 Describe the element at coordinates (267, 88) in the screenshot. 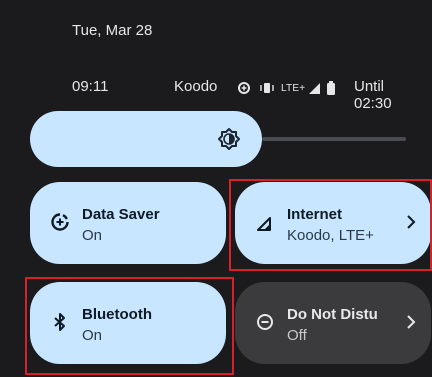

I see `vibrate-icon` at that location.